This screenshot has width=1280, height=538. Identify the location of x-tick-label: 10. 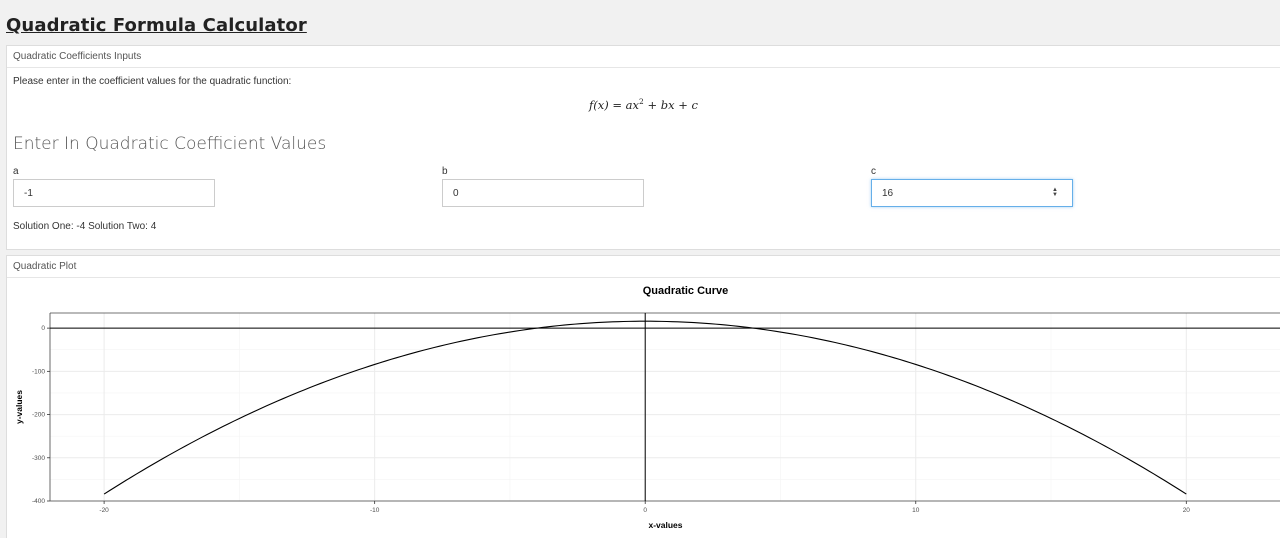
(916, 510).